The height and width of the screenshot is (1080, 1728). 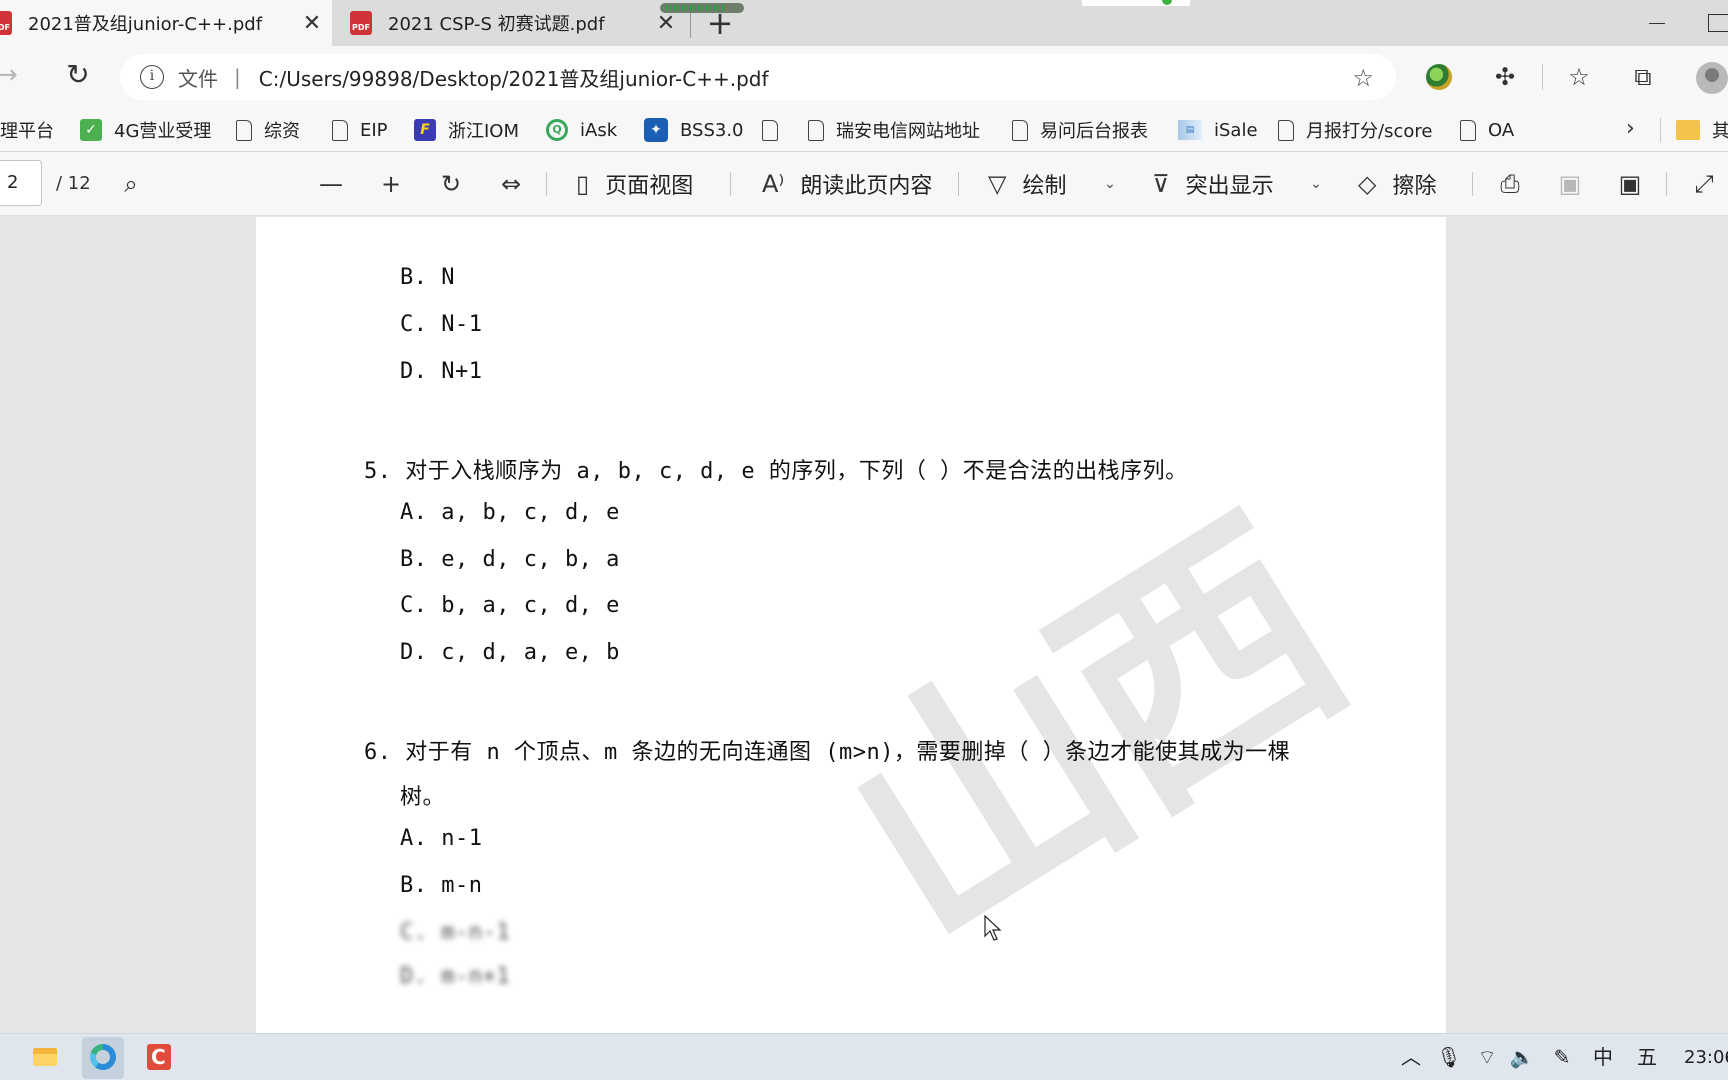 I want to click on green-app-icon: ✓, so click(x=91, y=130).